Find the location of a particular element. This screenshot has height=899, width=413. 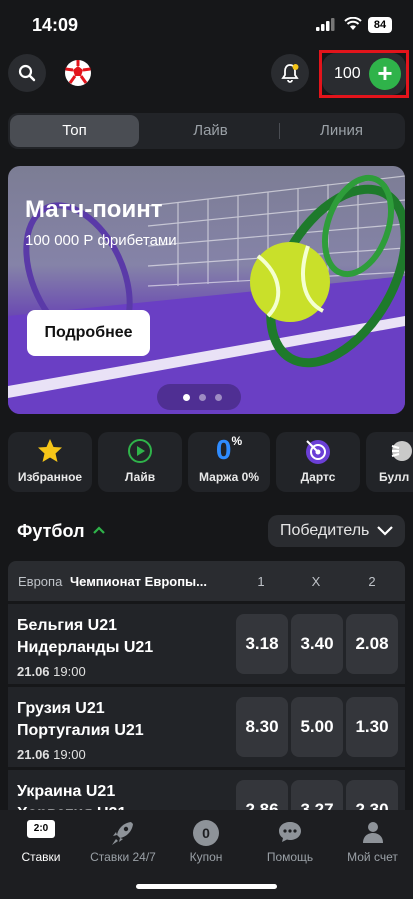

odd-button: 3.18 is located at coordinates (262, 644).